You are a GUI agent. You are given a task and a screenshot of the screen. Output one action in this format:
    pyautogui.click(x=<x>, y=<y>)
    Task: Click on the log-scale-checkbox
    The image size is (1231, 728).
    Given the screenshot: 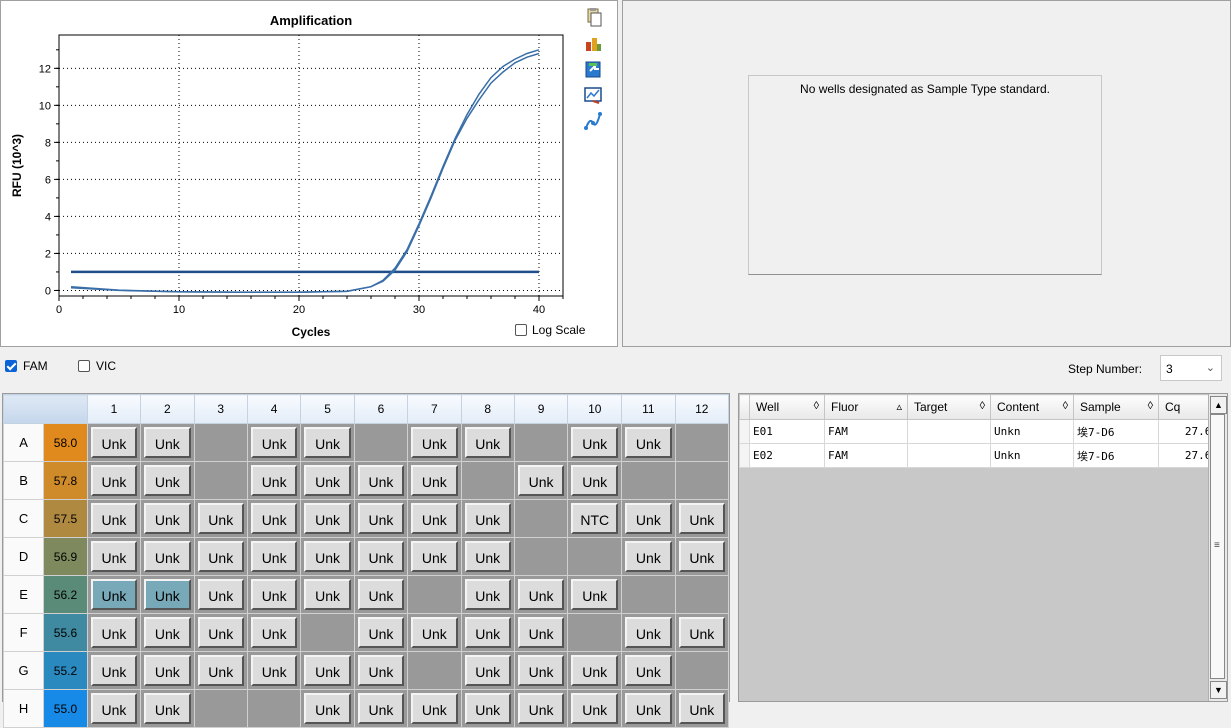 What is the action you would take?
    pyautogui.click(x=521, y=330)
    